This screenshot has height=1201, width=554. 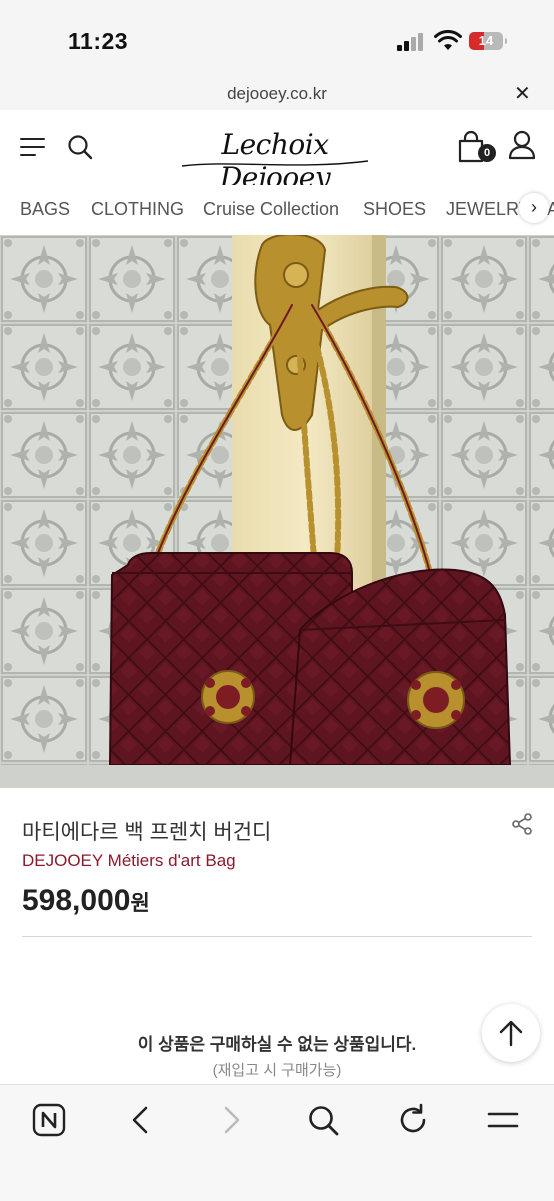 I want to click on cart-count-badge: 0, so click(x=487, y=153).